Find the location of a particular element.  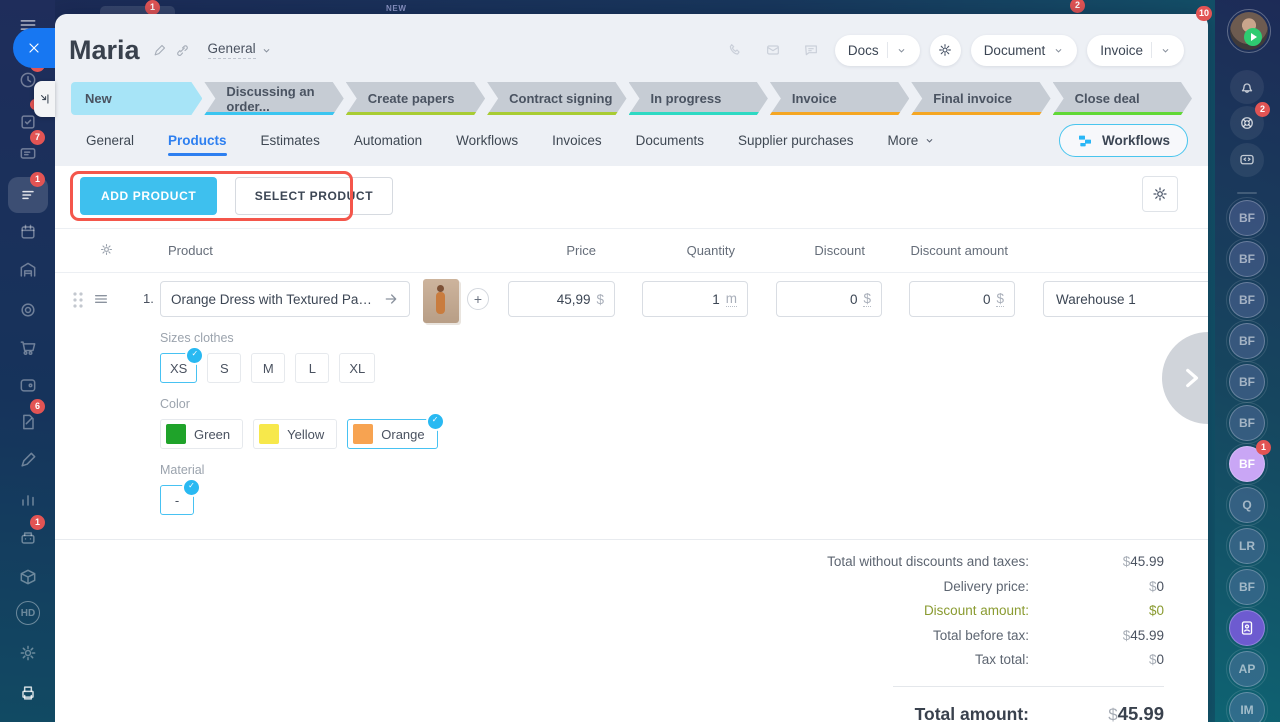

table-settings-button is located at coordinates (1160, 194).